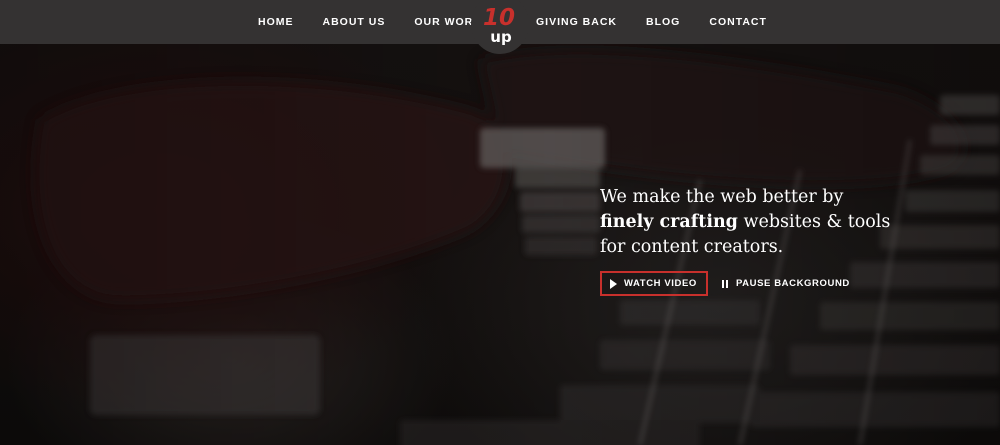 Image resolution: width=1000 pixels, height=445 pixels. Describe the element at coordinates (660, 283) in the screenshot. I see `watch-video-label: WATCH VIDEO` at that location.